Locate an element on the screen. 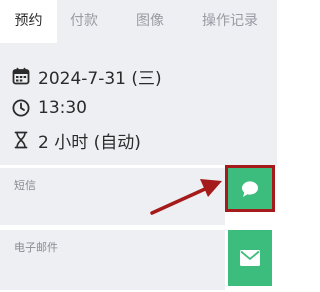  clock-icon is located at coordinates (21, 108).